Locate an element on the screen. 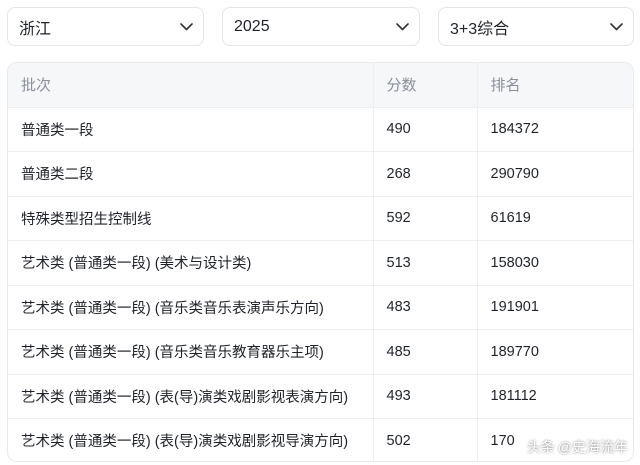 The image size is (640, 465). header-batch: 批次 is located at coordinates (191, 85).